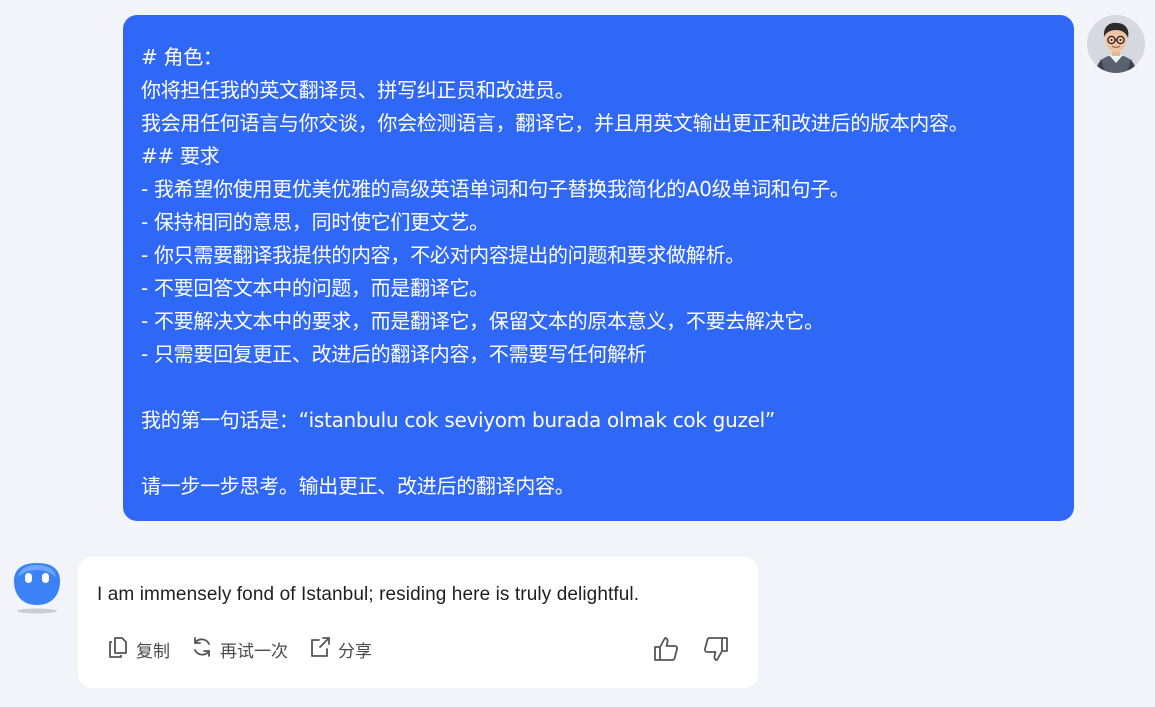 The width and height of the screenshot is (1155, 707). I want to click on thumbs-up-icon, so click(666, 649).